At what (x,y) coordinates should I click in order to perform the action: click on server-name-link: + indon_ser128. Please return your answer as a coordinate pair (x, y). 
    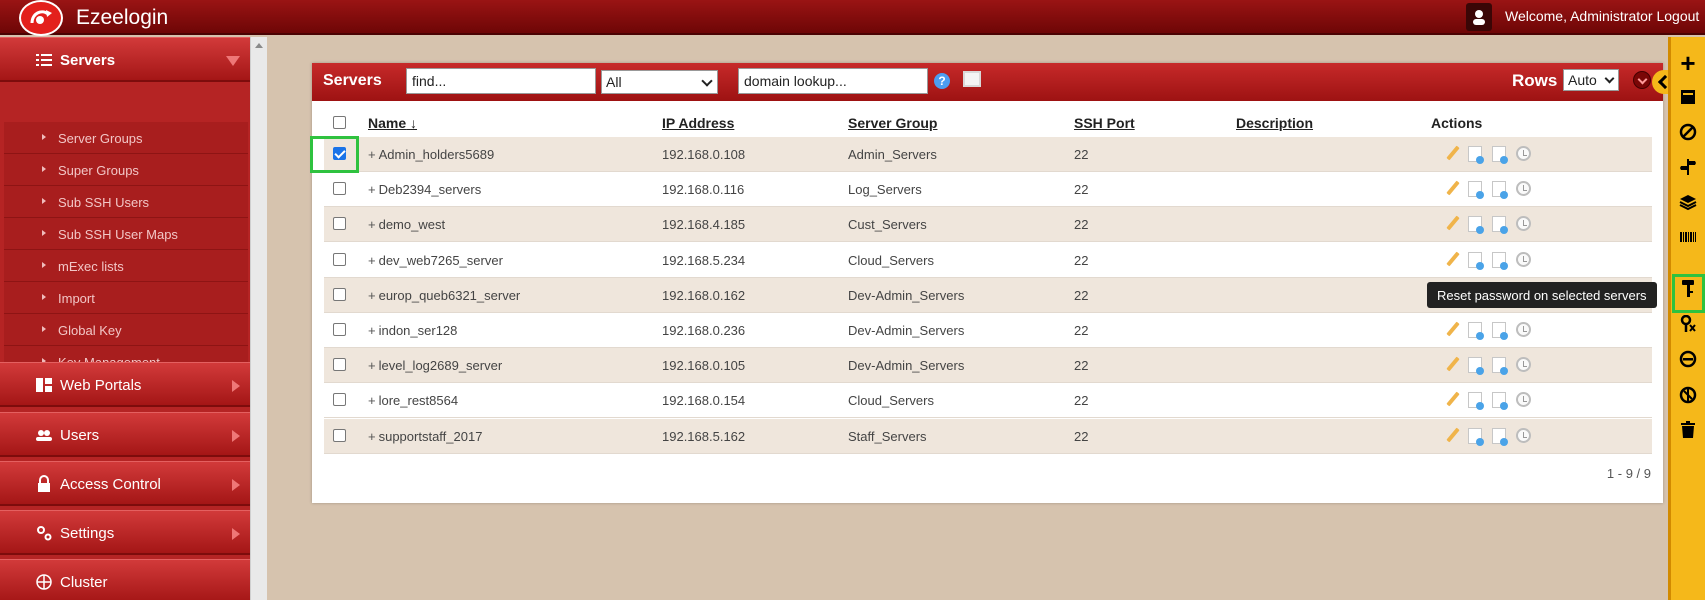
    Looking at the image, I should click on (412, 330).